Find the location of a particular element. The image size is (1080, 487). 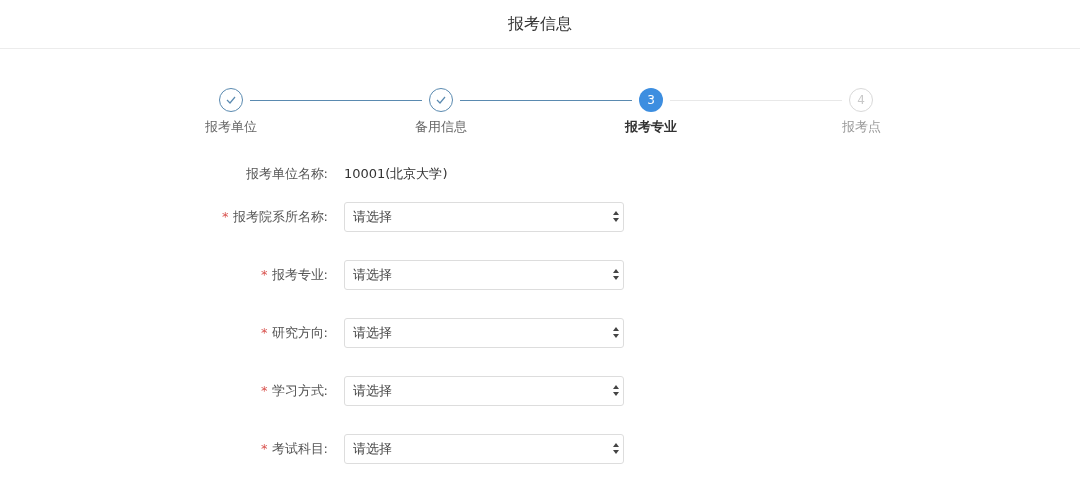

step-label: 报考点 is located at coordinates (861, 127).